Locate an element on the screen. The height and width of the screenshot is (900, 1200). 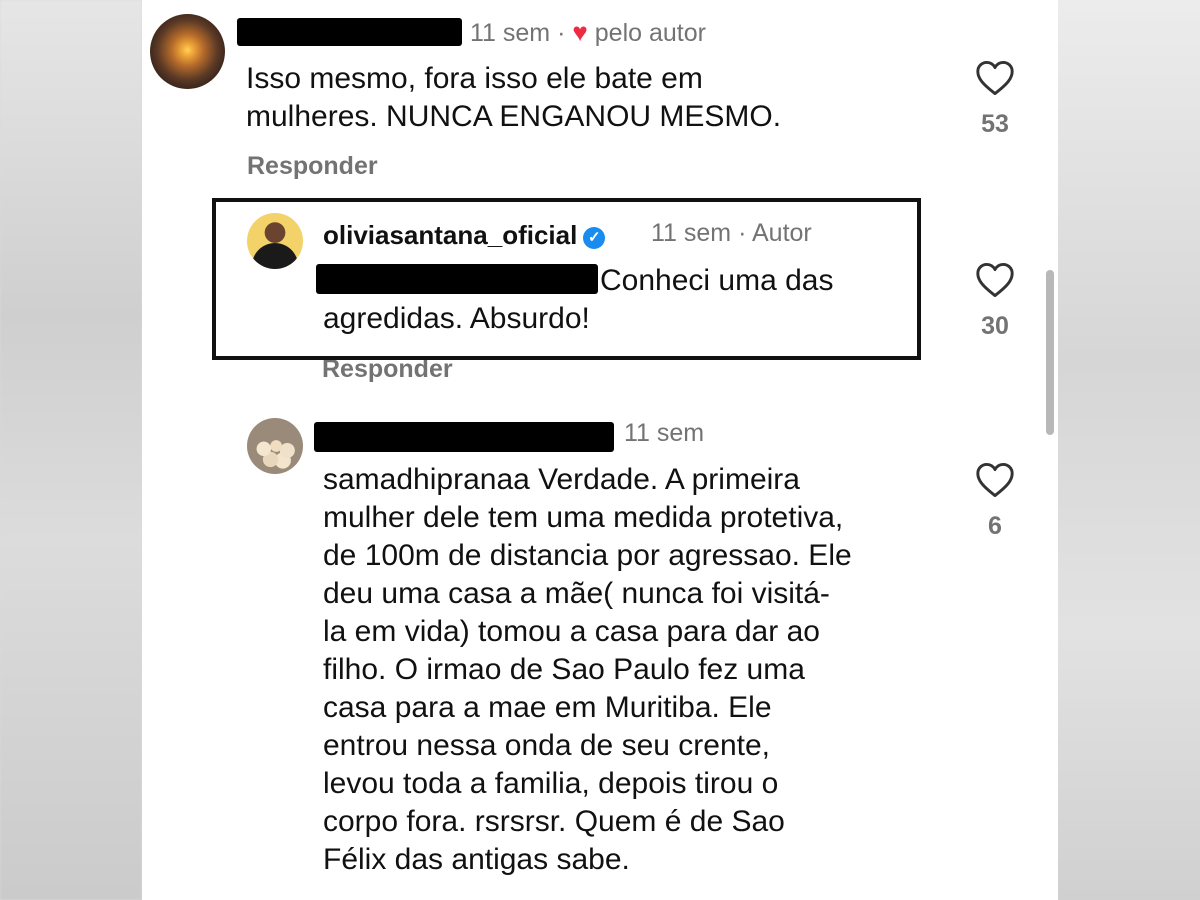
comment-meta: 11 sem · Autor is located at coordinates (731, 233).